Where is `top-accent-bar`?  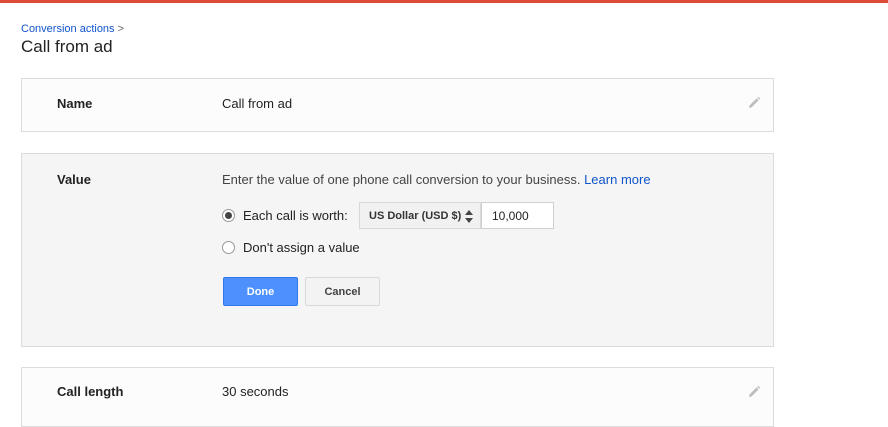 top-accent-bar is located at coordinates (444, 1).